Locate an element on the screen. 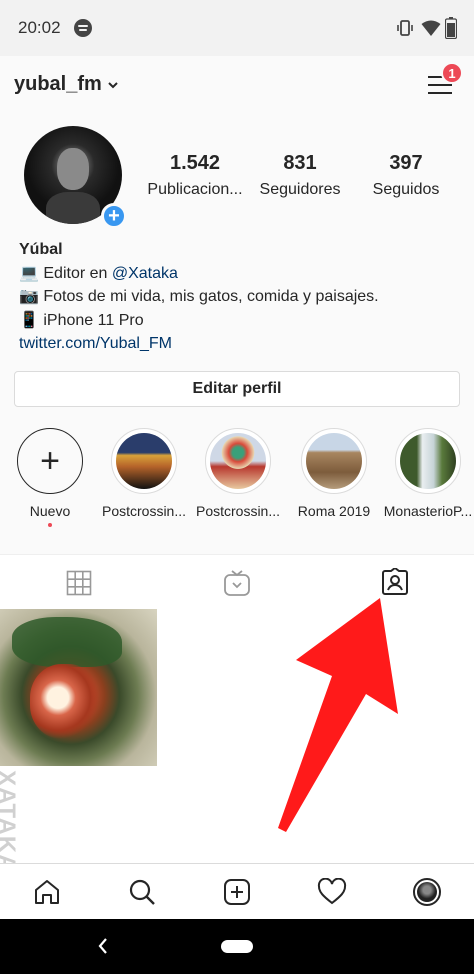 The width and height of the screenshot is (474, 974). nav-activity is located at coordinates (331, 892).